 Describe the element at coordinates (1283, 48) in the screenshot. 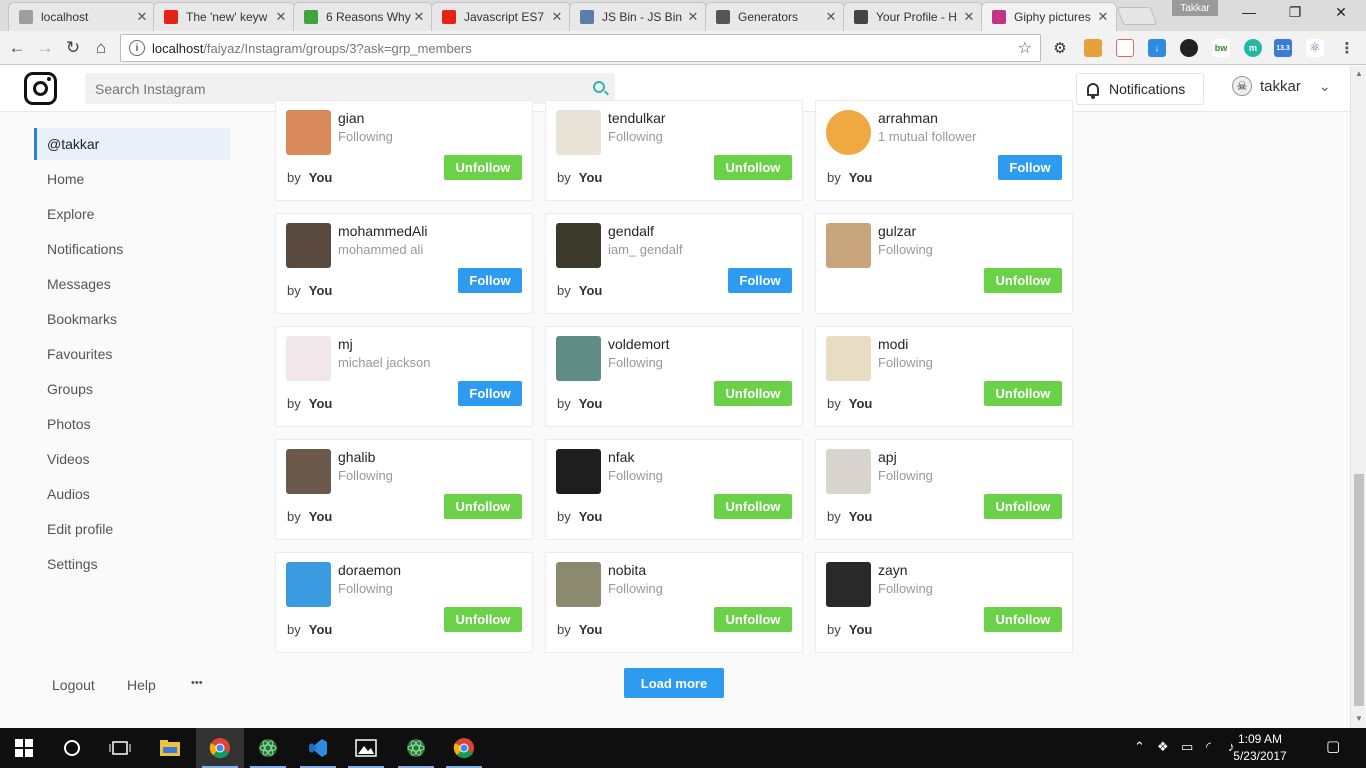

I see `extension-badge-icon: 13.3` at that location.